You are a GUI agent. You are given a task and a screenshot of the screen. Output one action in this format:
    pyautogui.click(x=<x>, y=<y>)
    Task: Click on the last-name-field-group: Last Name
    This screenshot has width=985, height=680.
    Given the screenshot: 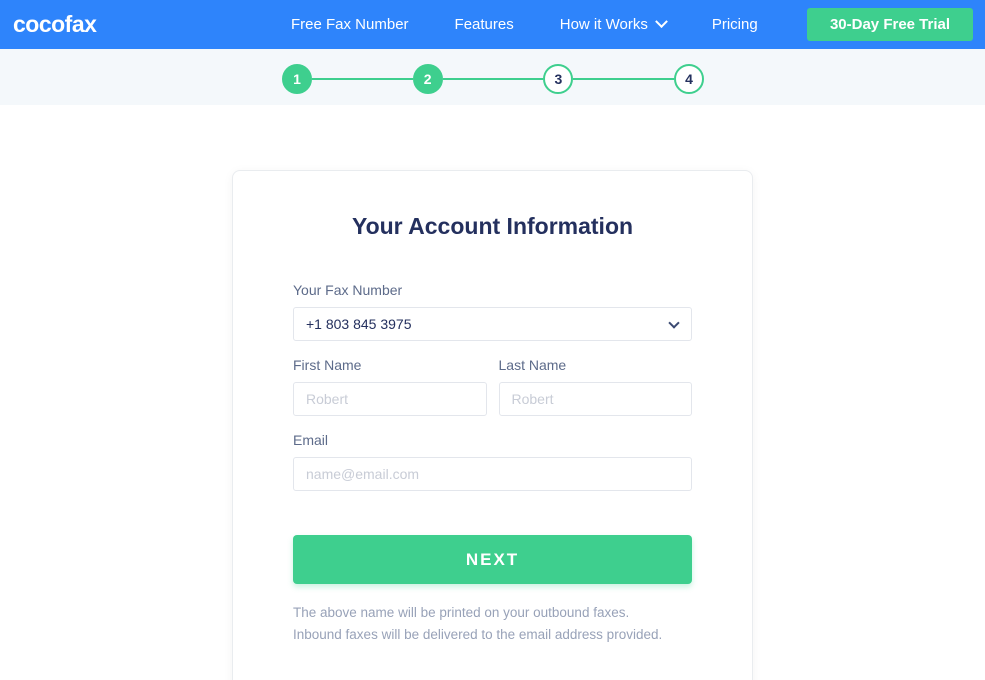 What is the action you would take?
    pyautogui.click(x=595, y=386)
    